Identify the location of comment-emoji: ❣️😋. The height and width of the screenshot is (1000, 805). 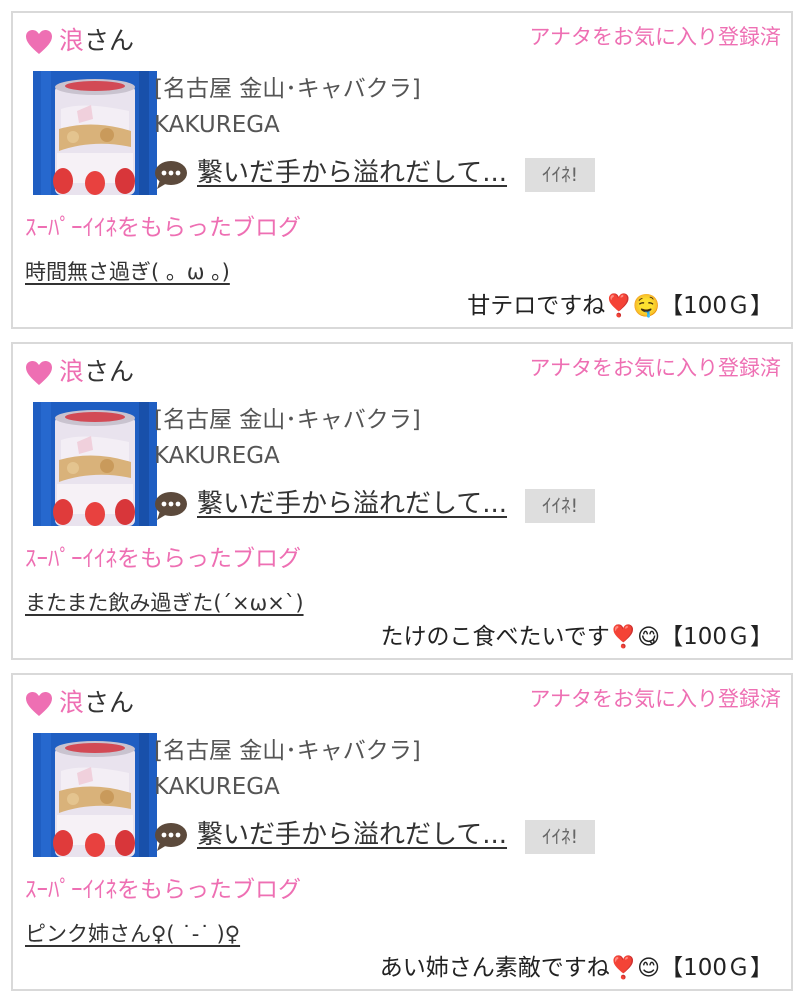
(635, 637).